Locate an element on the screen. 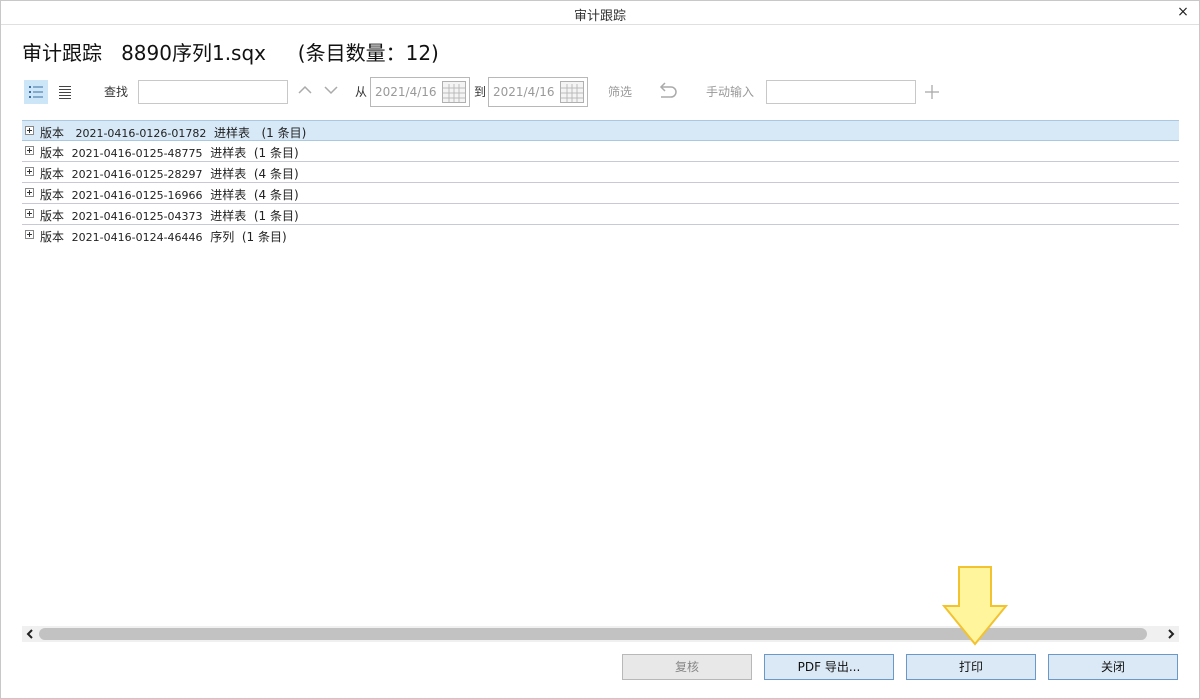 The image size is (1200, 699). from-date-picker: 2021/4/16 is located at coordinates (420, 92).